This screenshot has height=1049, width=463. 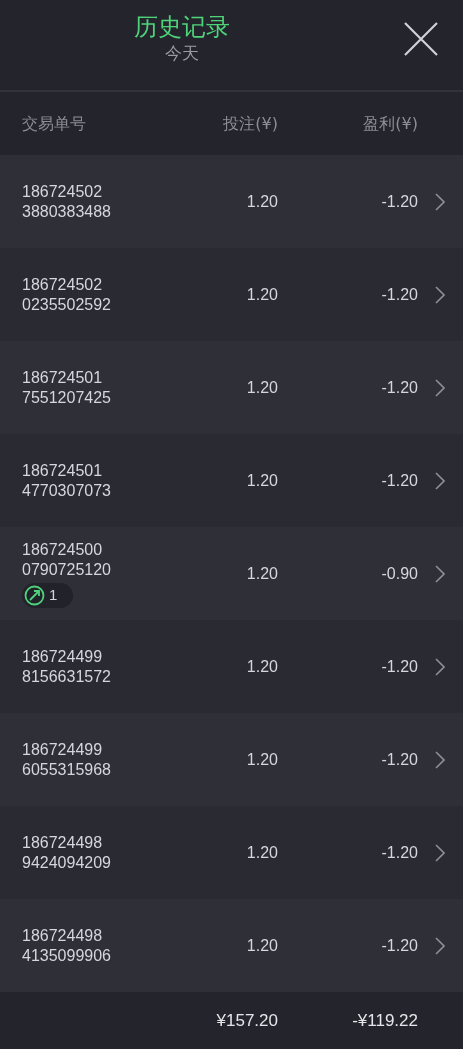 I want to click on order-number: 8156631572, so click(x=67, y=676).